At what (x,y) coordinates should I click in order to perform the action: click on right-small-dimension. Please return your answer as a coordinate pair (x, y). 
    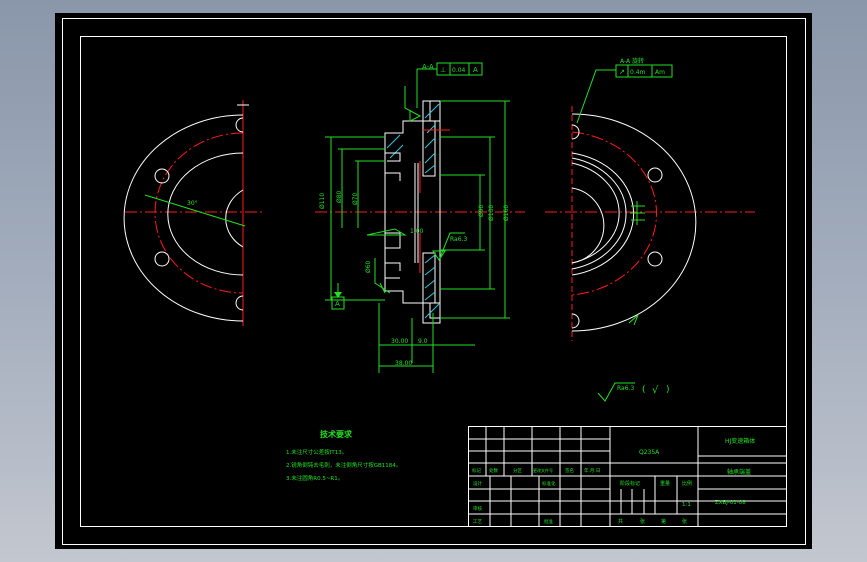
    Looking at the image, I should click on (637, 213).